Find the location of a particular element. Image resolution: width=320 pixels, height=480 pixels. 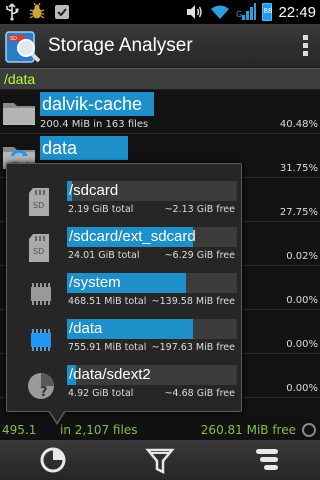

chip-icon is located at coordinates (41, 294).